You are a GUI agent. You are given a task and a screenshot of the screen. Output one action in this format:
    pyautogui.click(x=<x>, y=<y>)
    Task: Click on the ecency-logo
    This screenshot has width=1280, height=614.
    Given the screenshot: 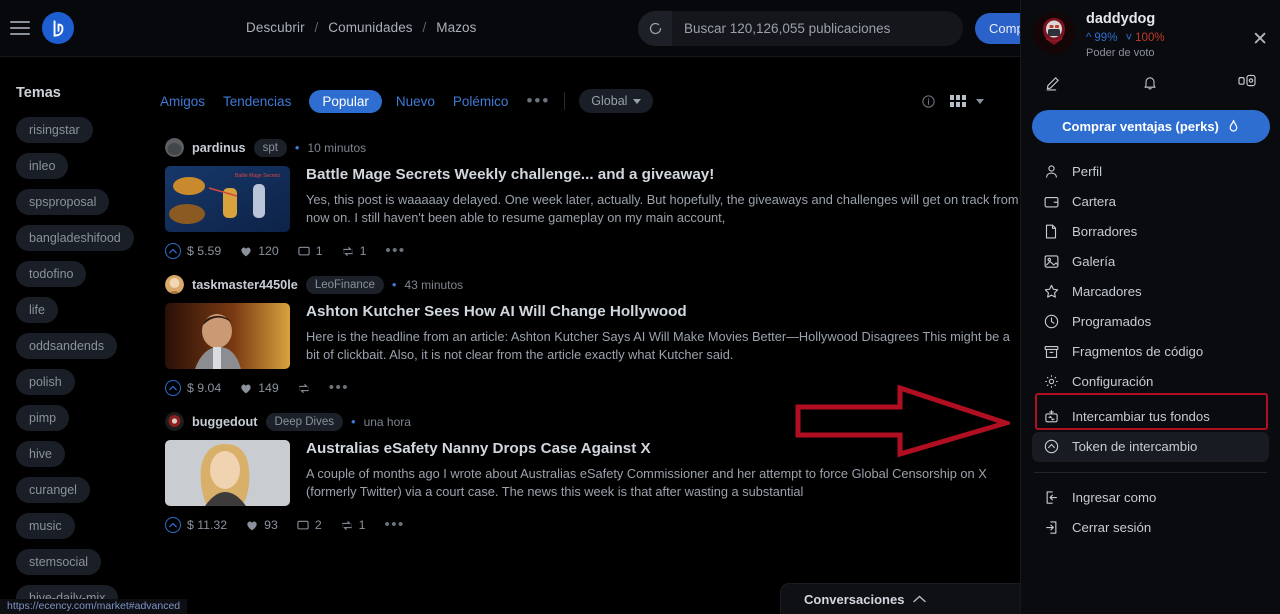 What is the action you would take?
    pyautogui.click(x=58, y=28)
    